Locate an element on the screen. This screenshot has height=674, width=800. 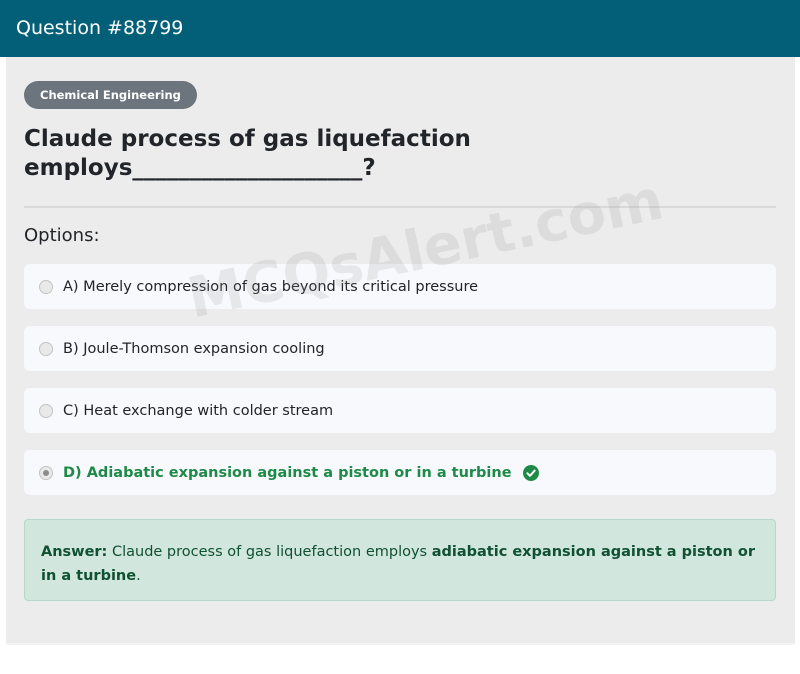
answer-suffix: . is located at coordinates (138, 576).